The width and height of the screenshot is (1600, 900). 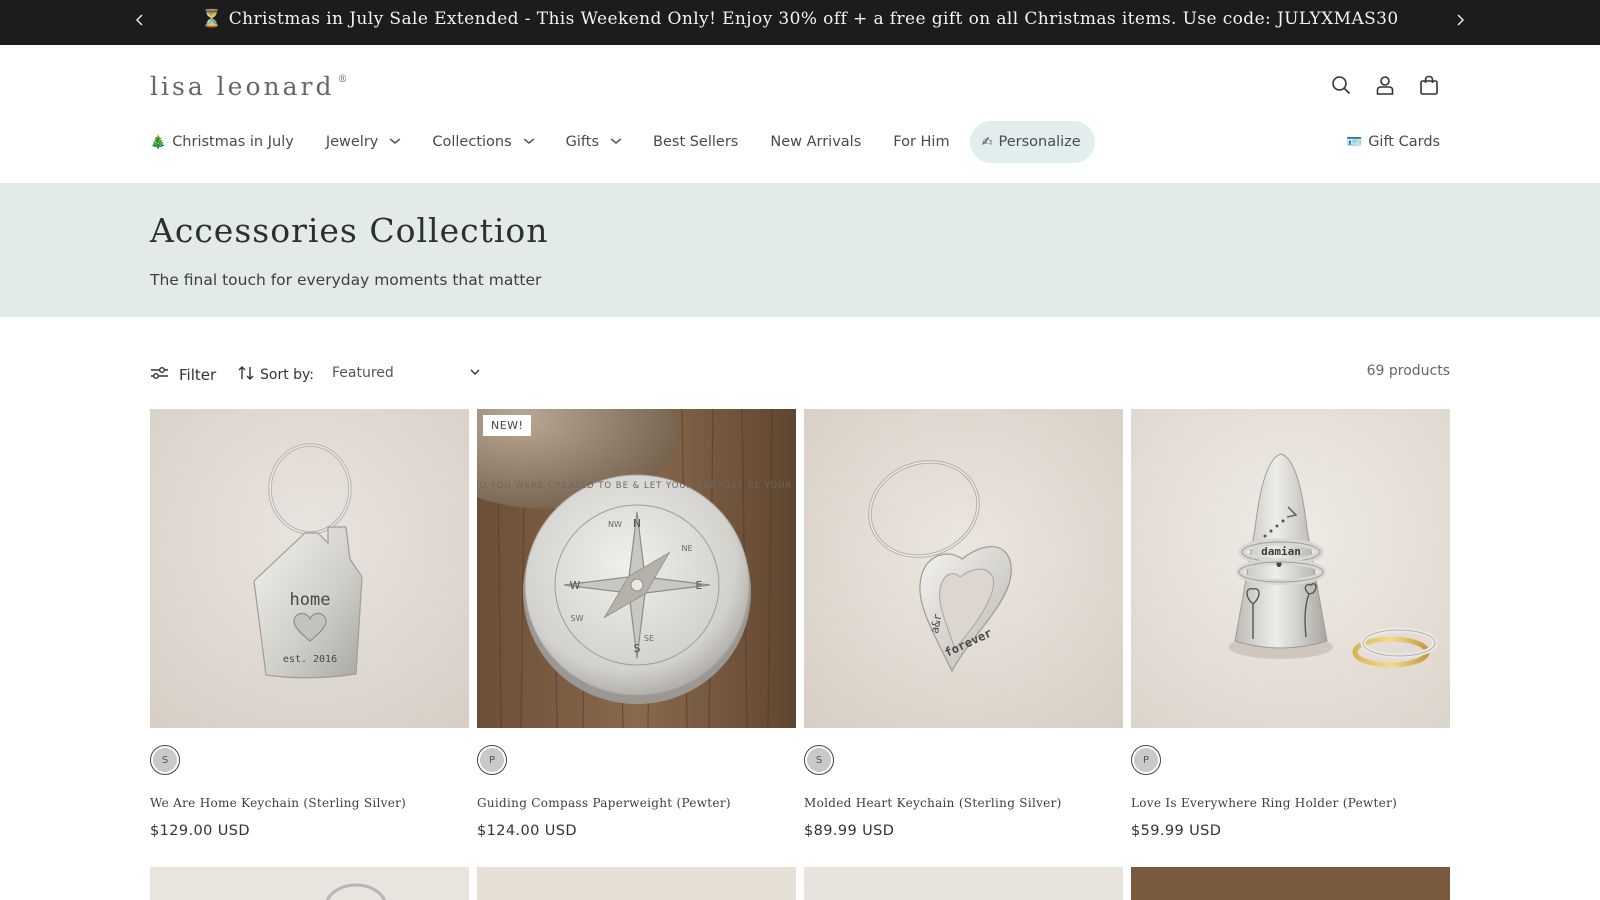 What do you see at coordinates (1341, 85) in the screenshot?
I see `search-icon` at bounding box center [1341, 85].